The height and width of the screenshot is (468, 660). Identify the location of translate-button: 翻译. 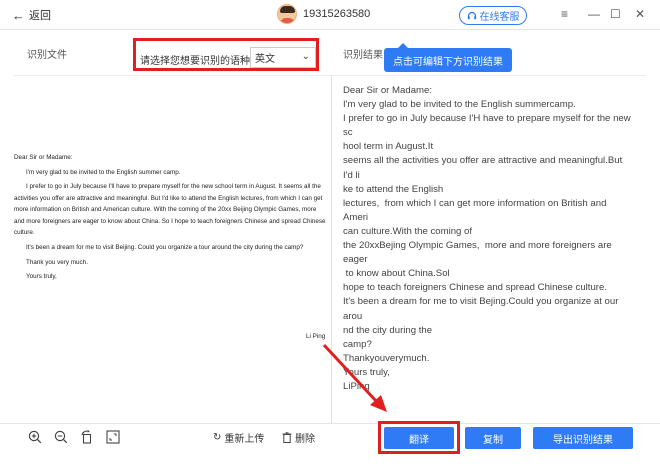
(419, 438).